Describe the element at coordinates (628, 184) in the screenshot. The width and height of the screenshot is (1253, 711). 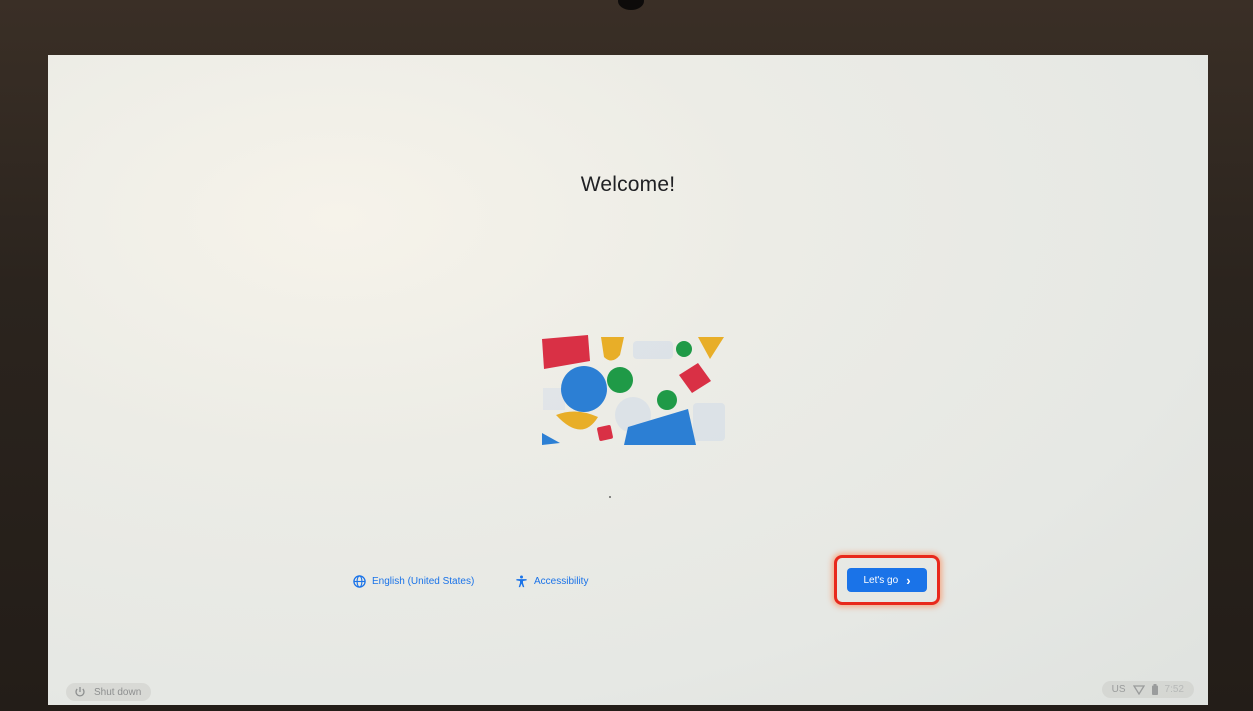
I see `welcome-title: Welcome!` at that location.